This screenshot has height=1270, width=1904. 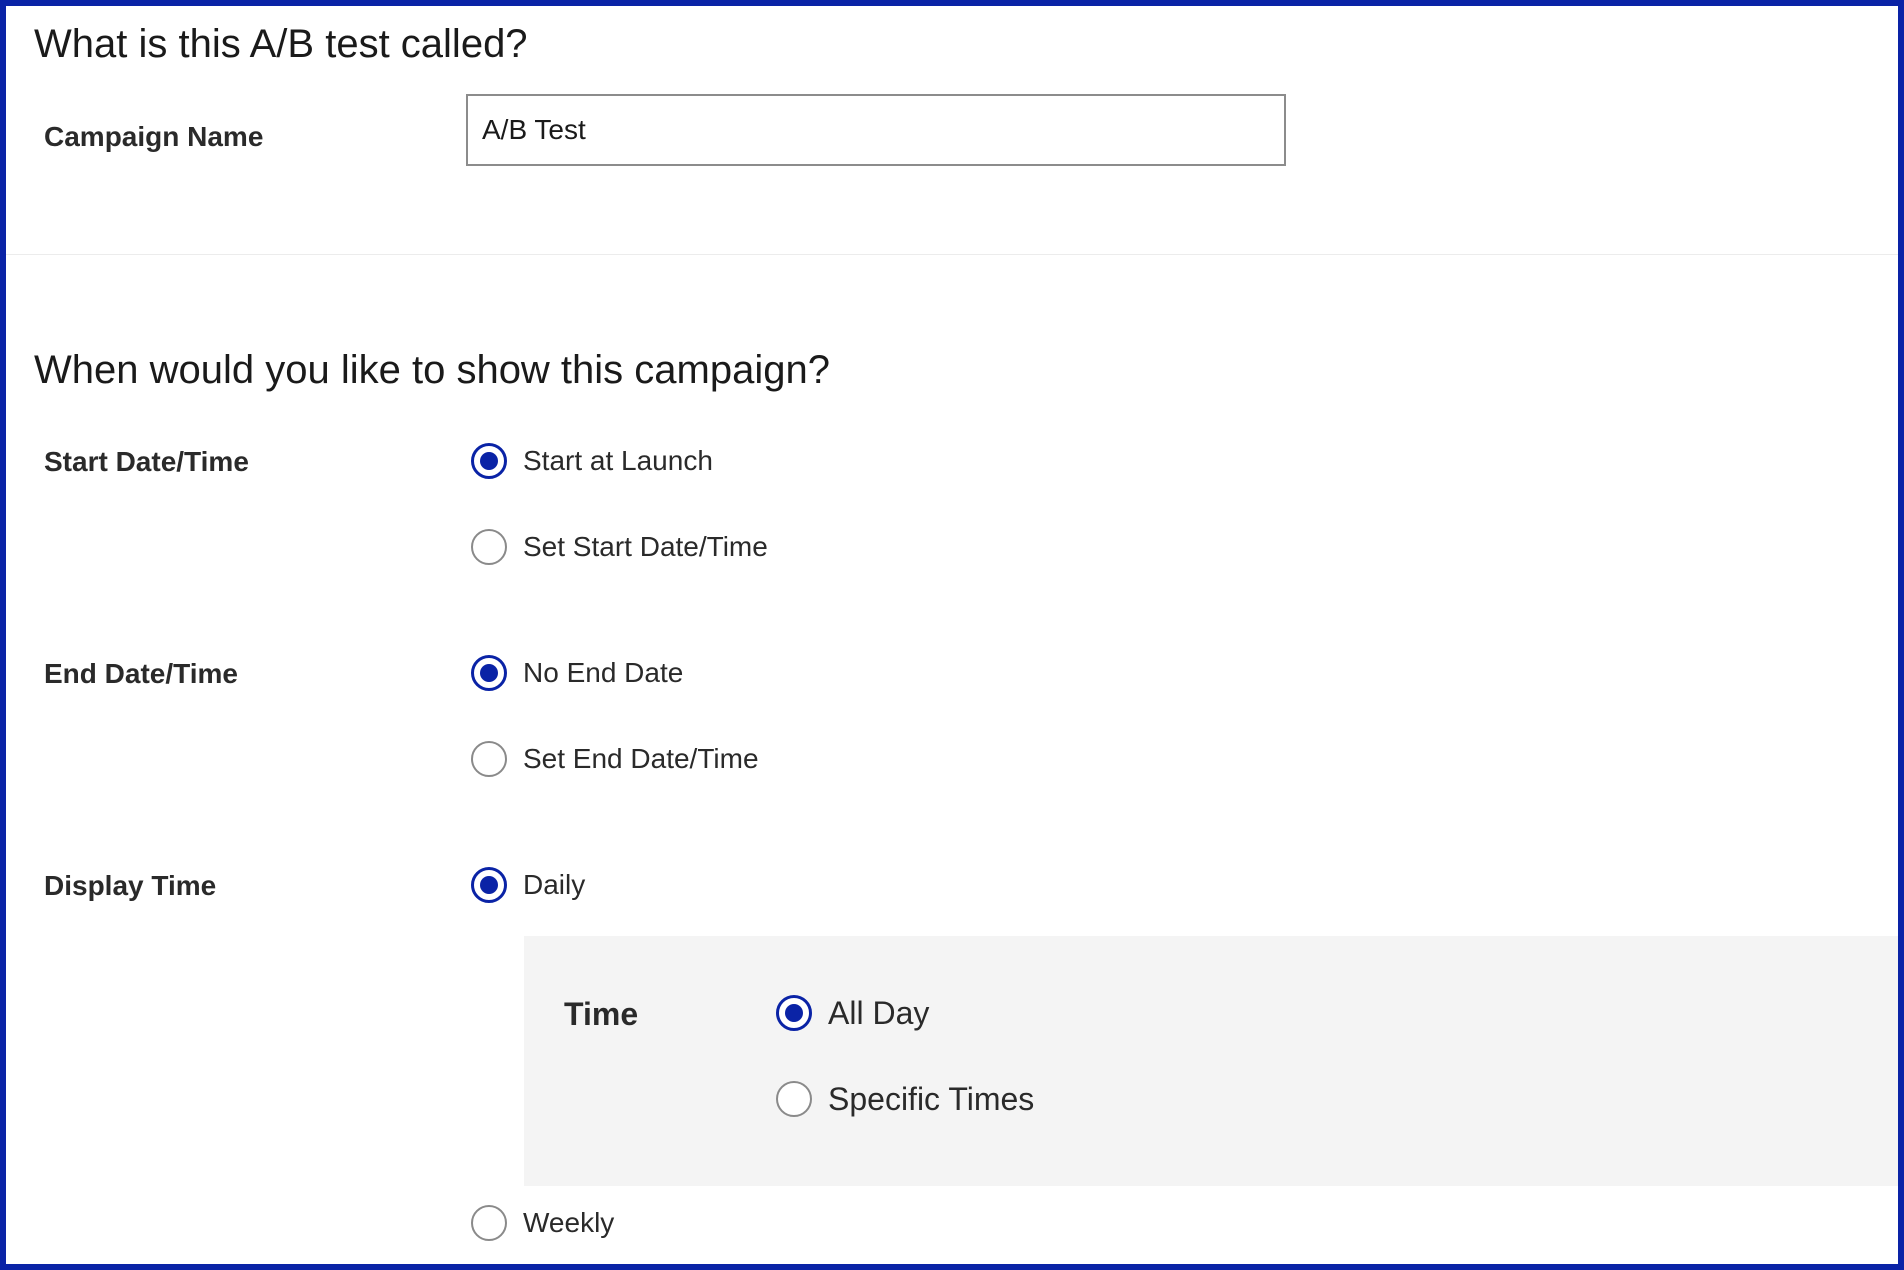 What do you see at coordinates (154, 136) in the screenshot?
I see `campaign-name-label: Campaign Name` at bounding box center [154, 136].